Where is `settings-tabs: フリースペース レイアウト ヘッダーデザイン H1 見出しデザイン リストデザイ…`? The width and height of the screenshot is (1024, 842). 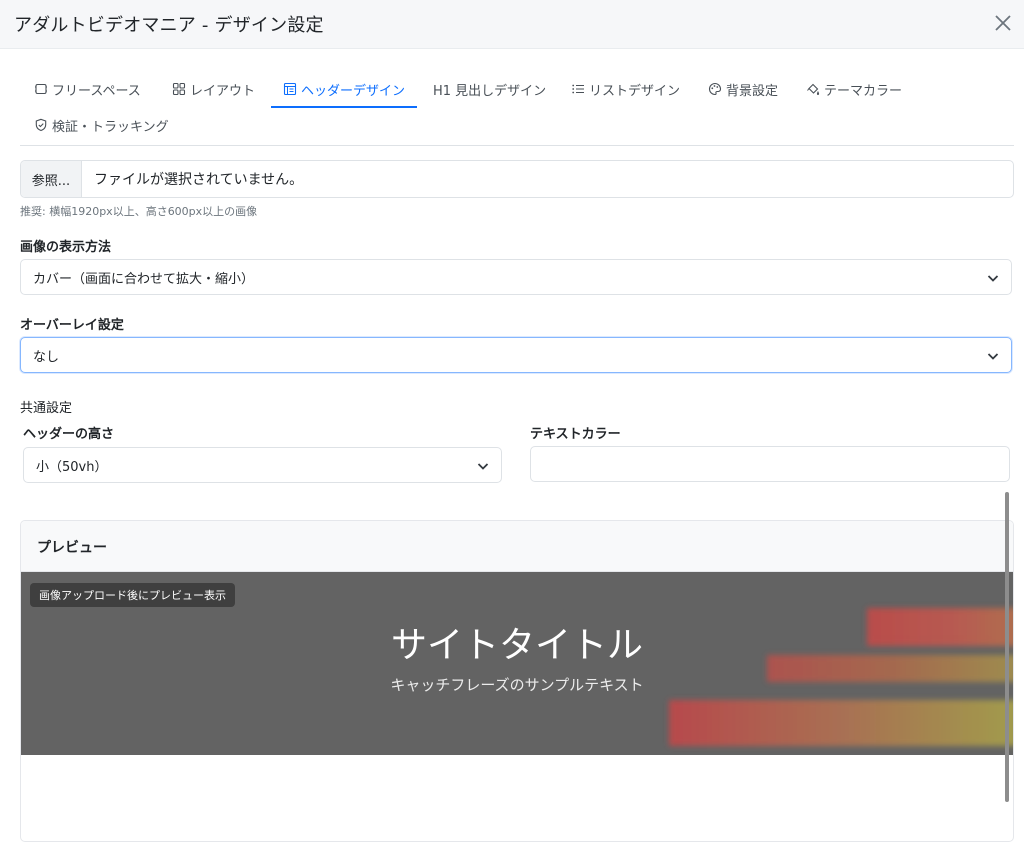 settings-tabs: フリースペース レイアウト ヘッダーデザイン H1 見出しデザイン リストデザイ… is located at coordinates (517, 109).